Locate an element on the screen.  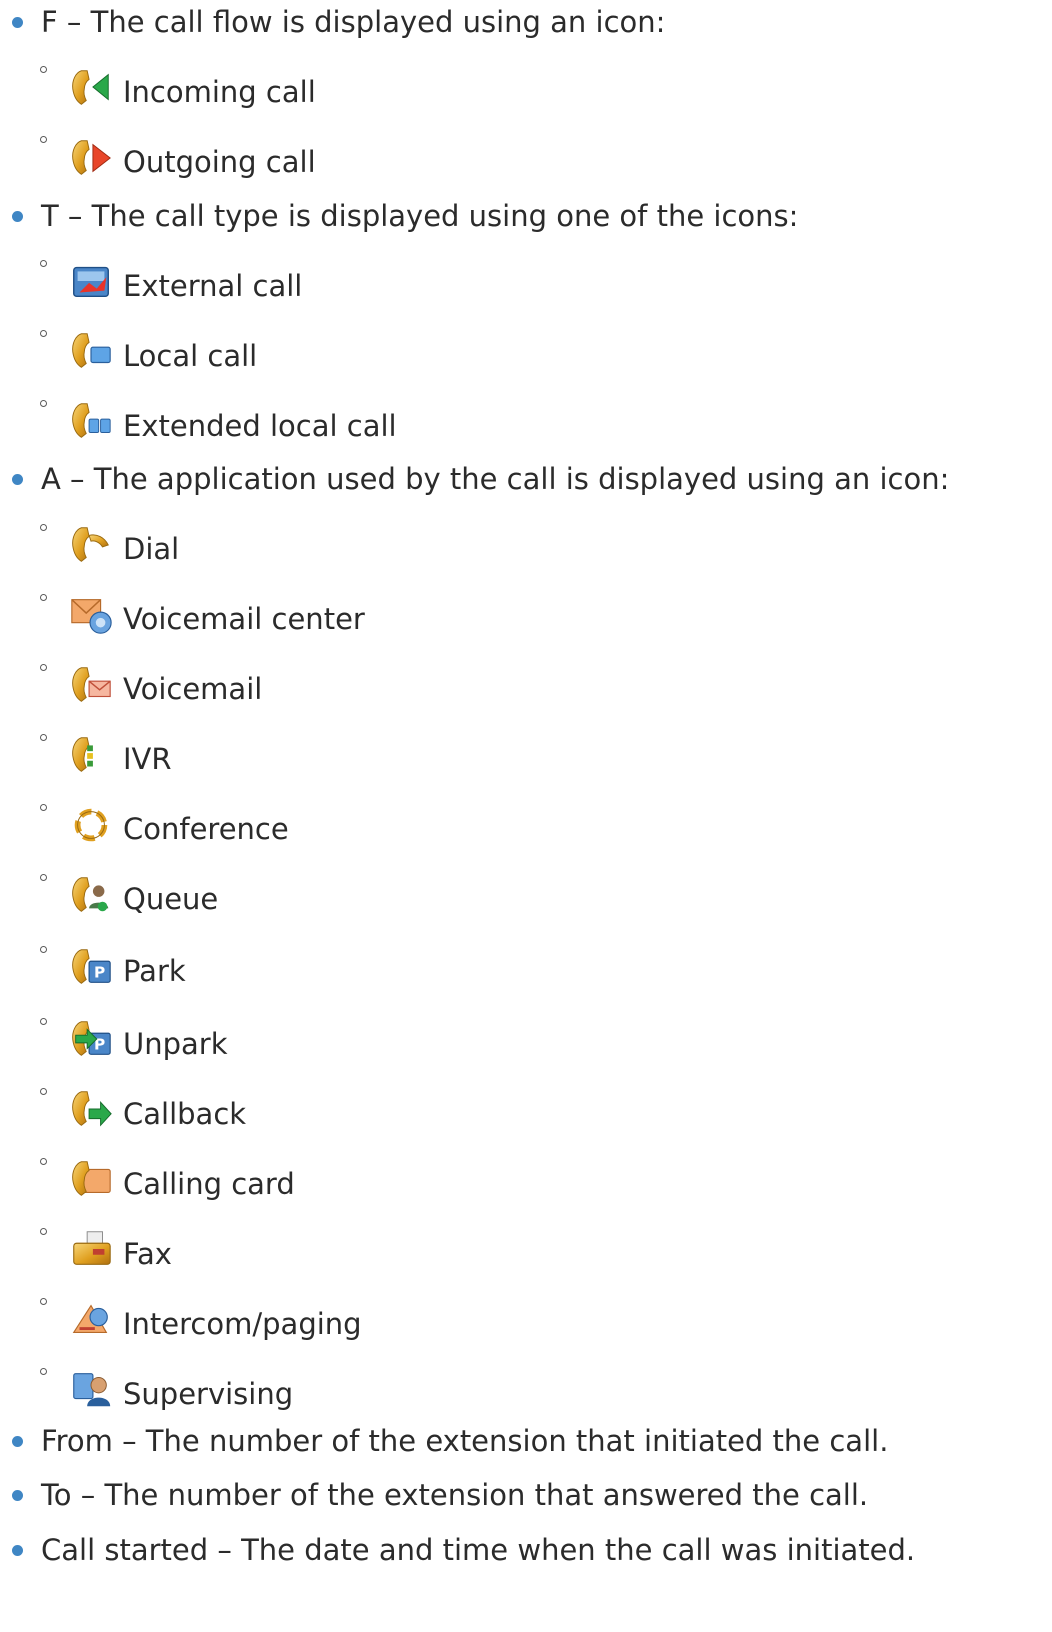
callback-icon is located at coordinates (92, 1109).